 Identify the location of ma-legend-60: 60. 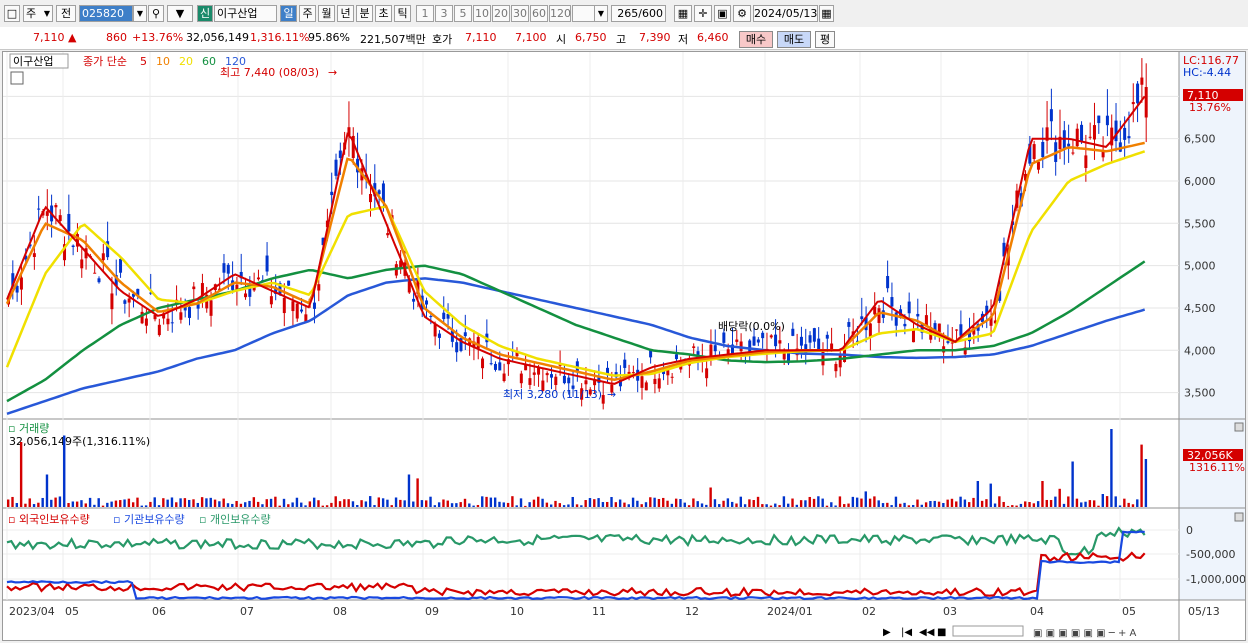
(209, 61).